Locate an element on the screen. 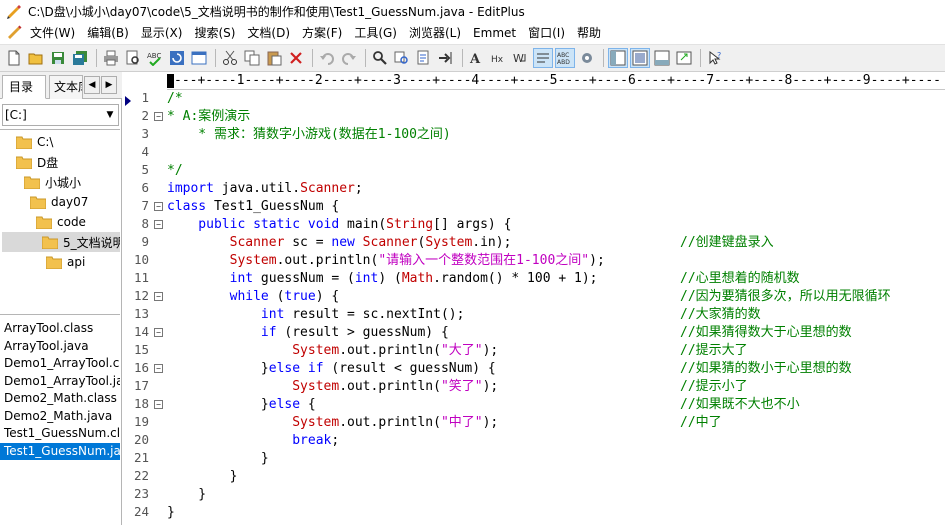  hex-view-icon: Hx is located at coordinates (499, 58).